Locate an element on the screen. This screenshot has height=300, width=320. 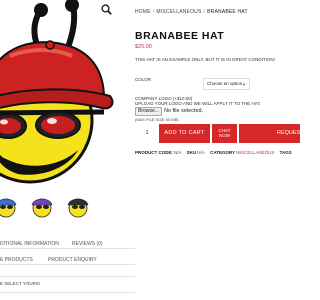
product-title: BRANABEE HAT is located at coordinates (180, 36).